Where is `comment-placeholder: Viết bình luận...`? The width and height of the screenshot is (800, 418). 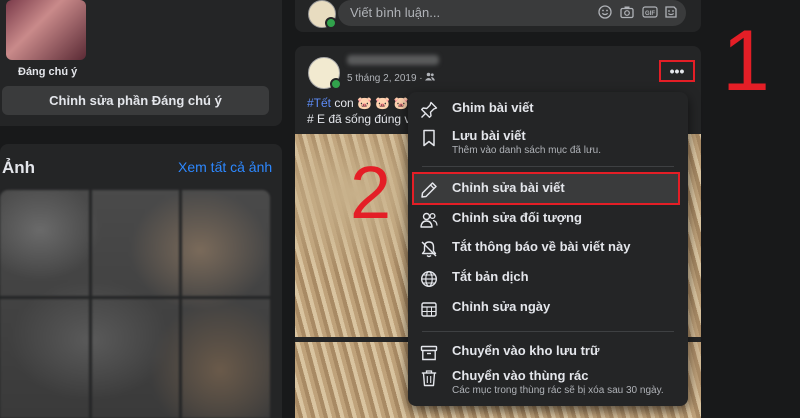 comment-placeholder: Viết bình luận... is located at coordinates (395, 12).